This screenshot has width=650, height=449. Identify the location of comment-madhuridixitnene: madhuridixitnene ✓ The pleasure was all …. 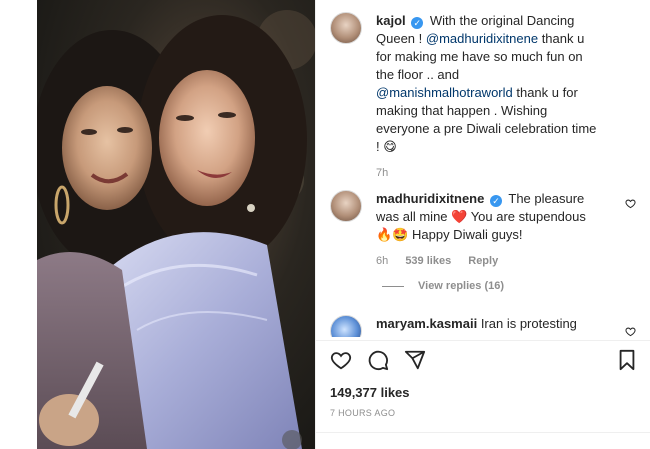
(468, 230).